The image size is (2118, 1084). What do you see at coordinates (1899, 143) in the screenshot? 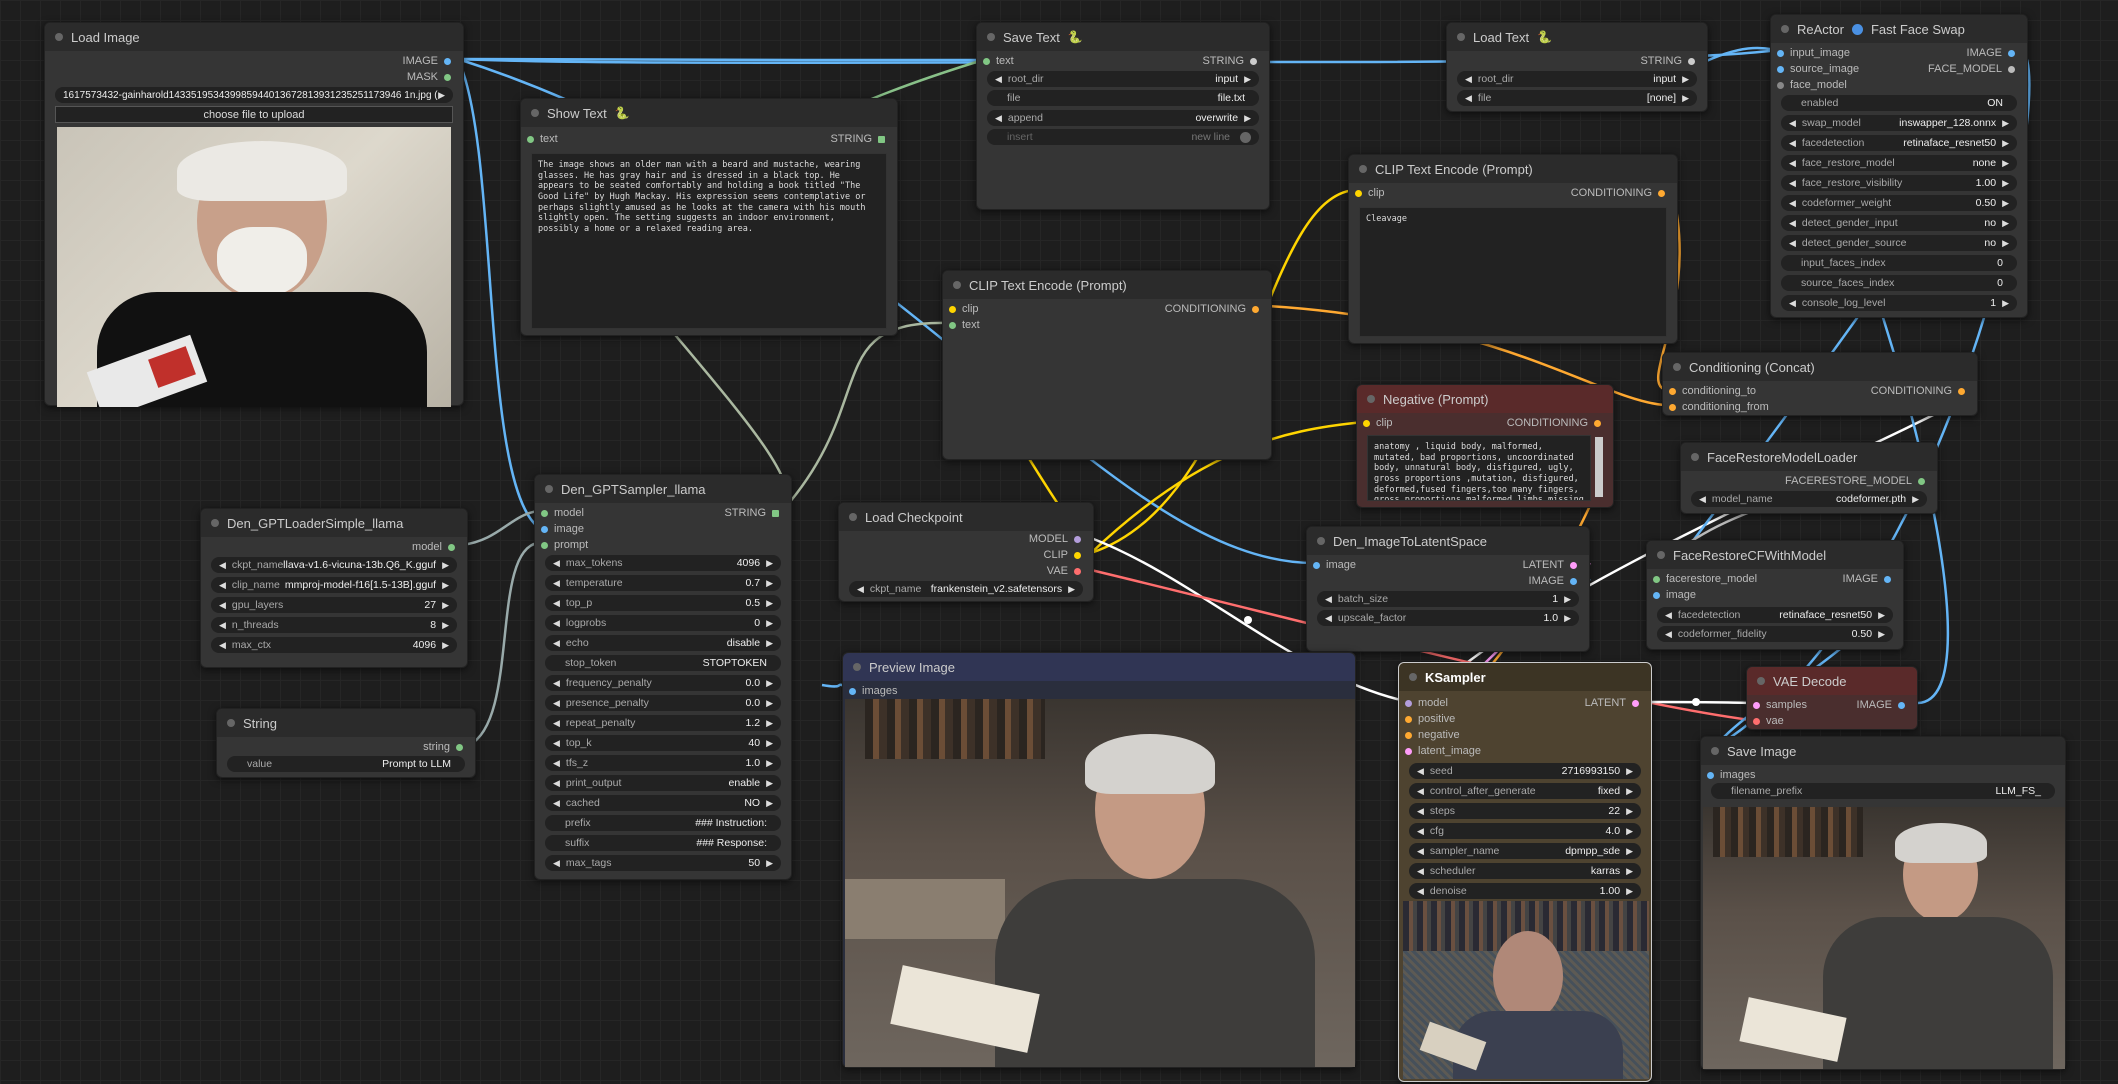
I see `widget-facedetection: ◀ facedetection retinaface_resnet50 ▶` at bounding box center [1899, 143].